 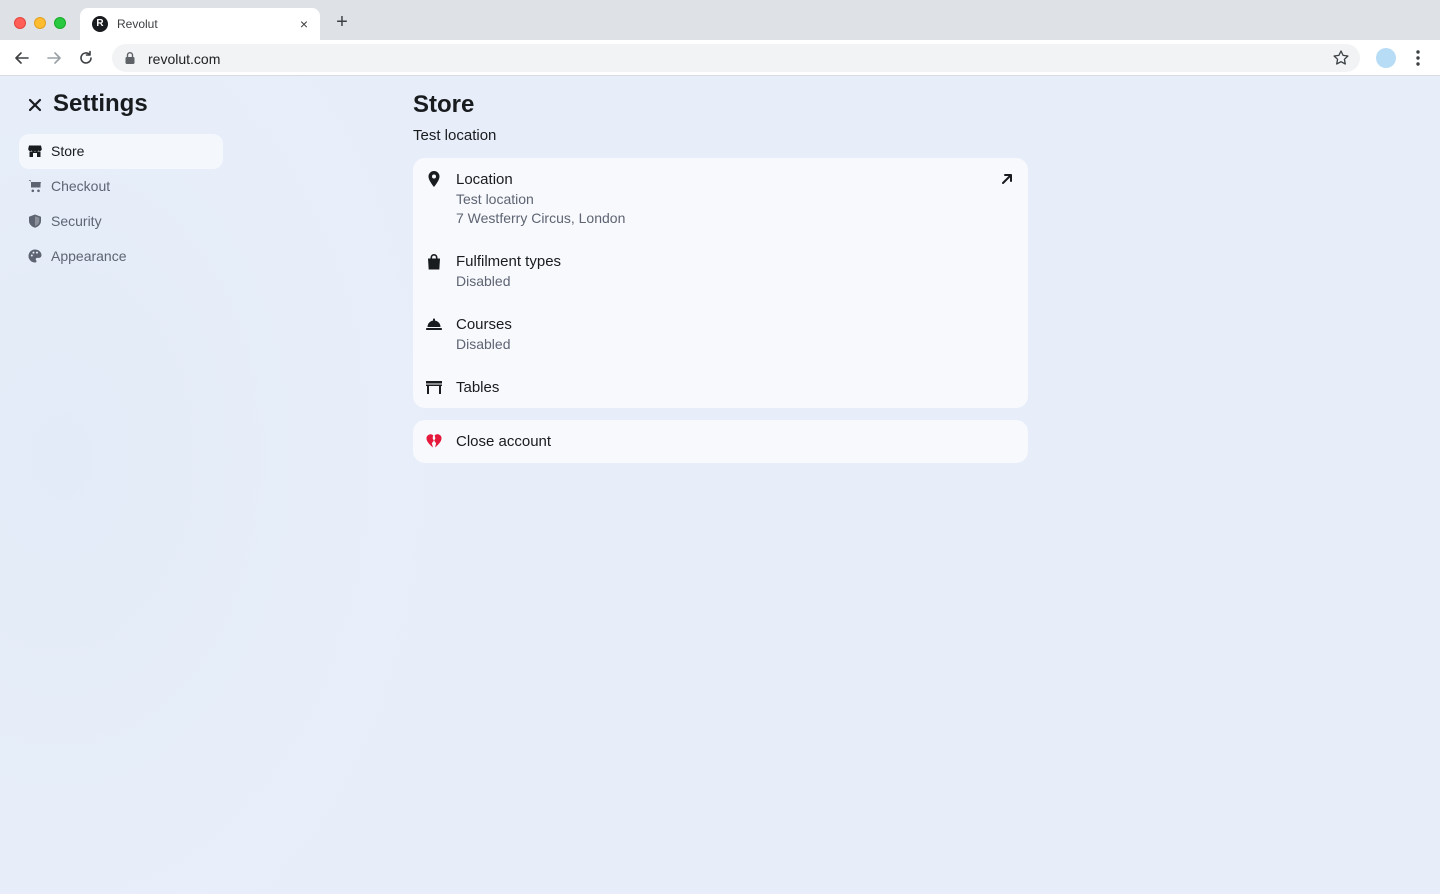 What do you see at coordinates (720, 271) in the screenshot?
I see `settings-row-fulfilment-types: Fulfilment types Disabled` at bounding box center [720, 271].